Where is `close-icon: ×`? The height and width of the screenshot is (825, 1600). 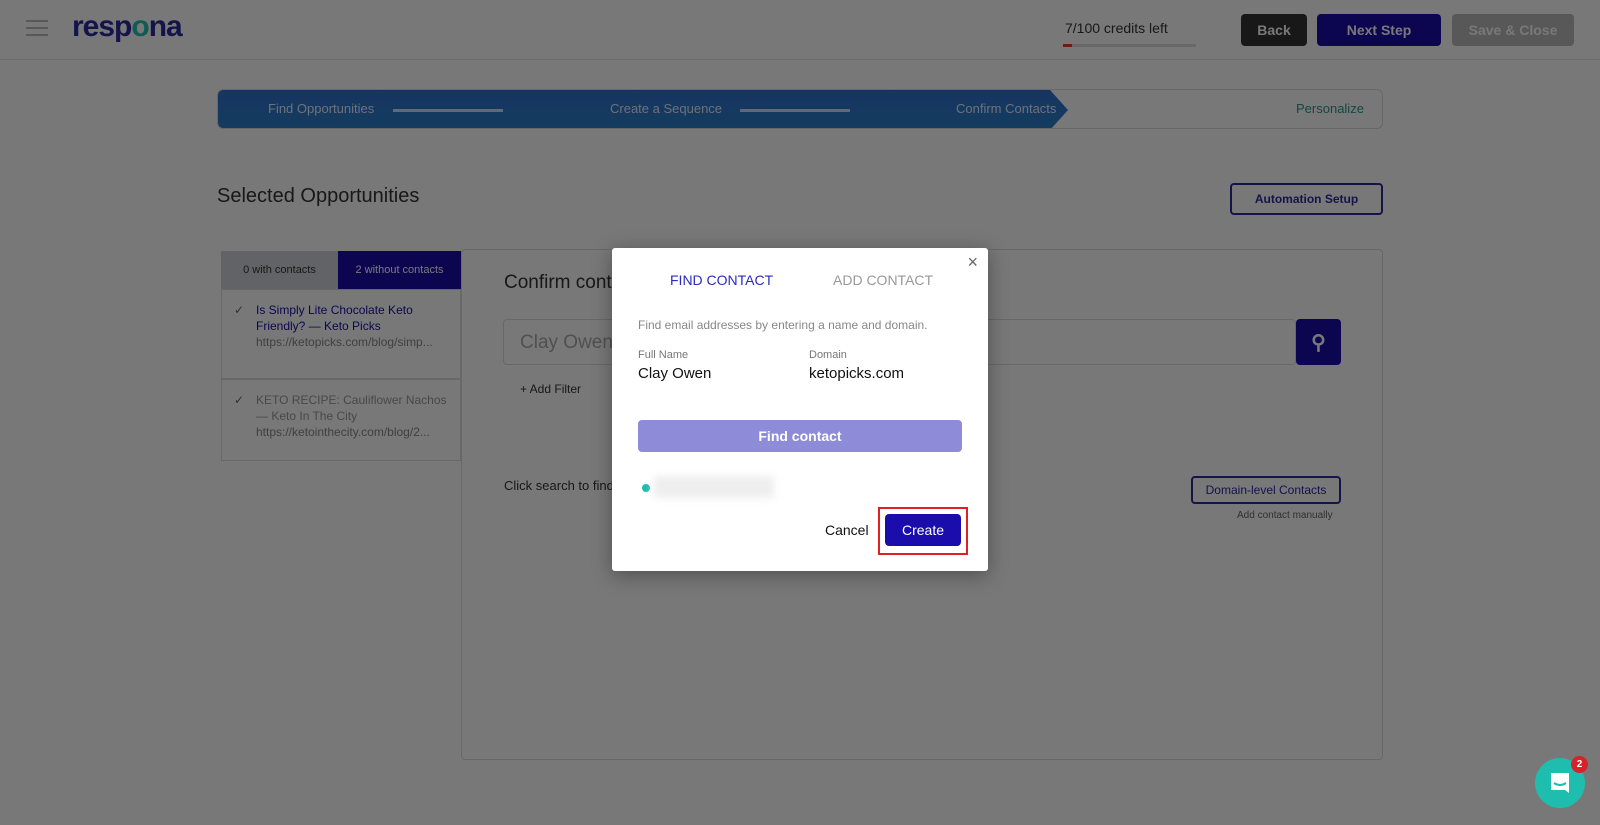
close-icon: × is located at coordinates (972, 262).